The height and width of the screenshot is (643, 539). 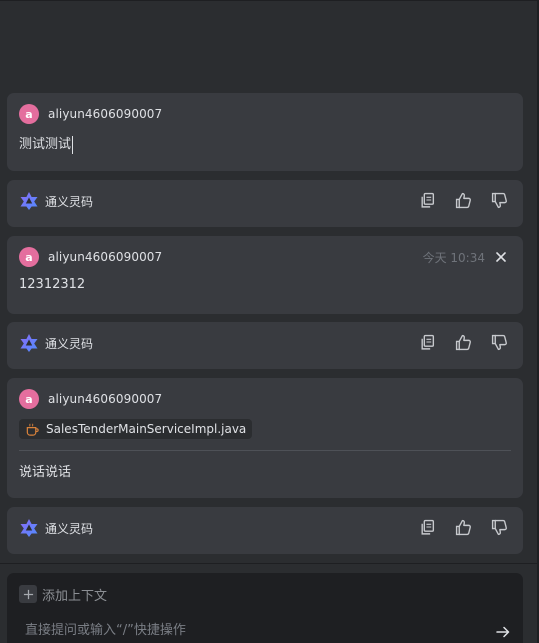 I want to click on file-attachment-chip: SalesTenderMainServiceImpl.java, so click(x=136, y=429).